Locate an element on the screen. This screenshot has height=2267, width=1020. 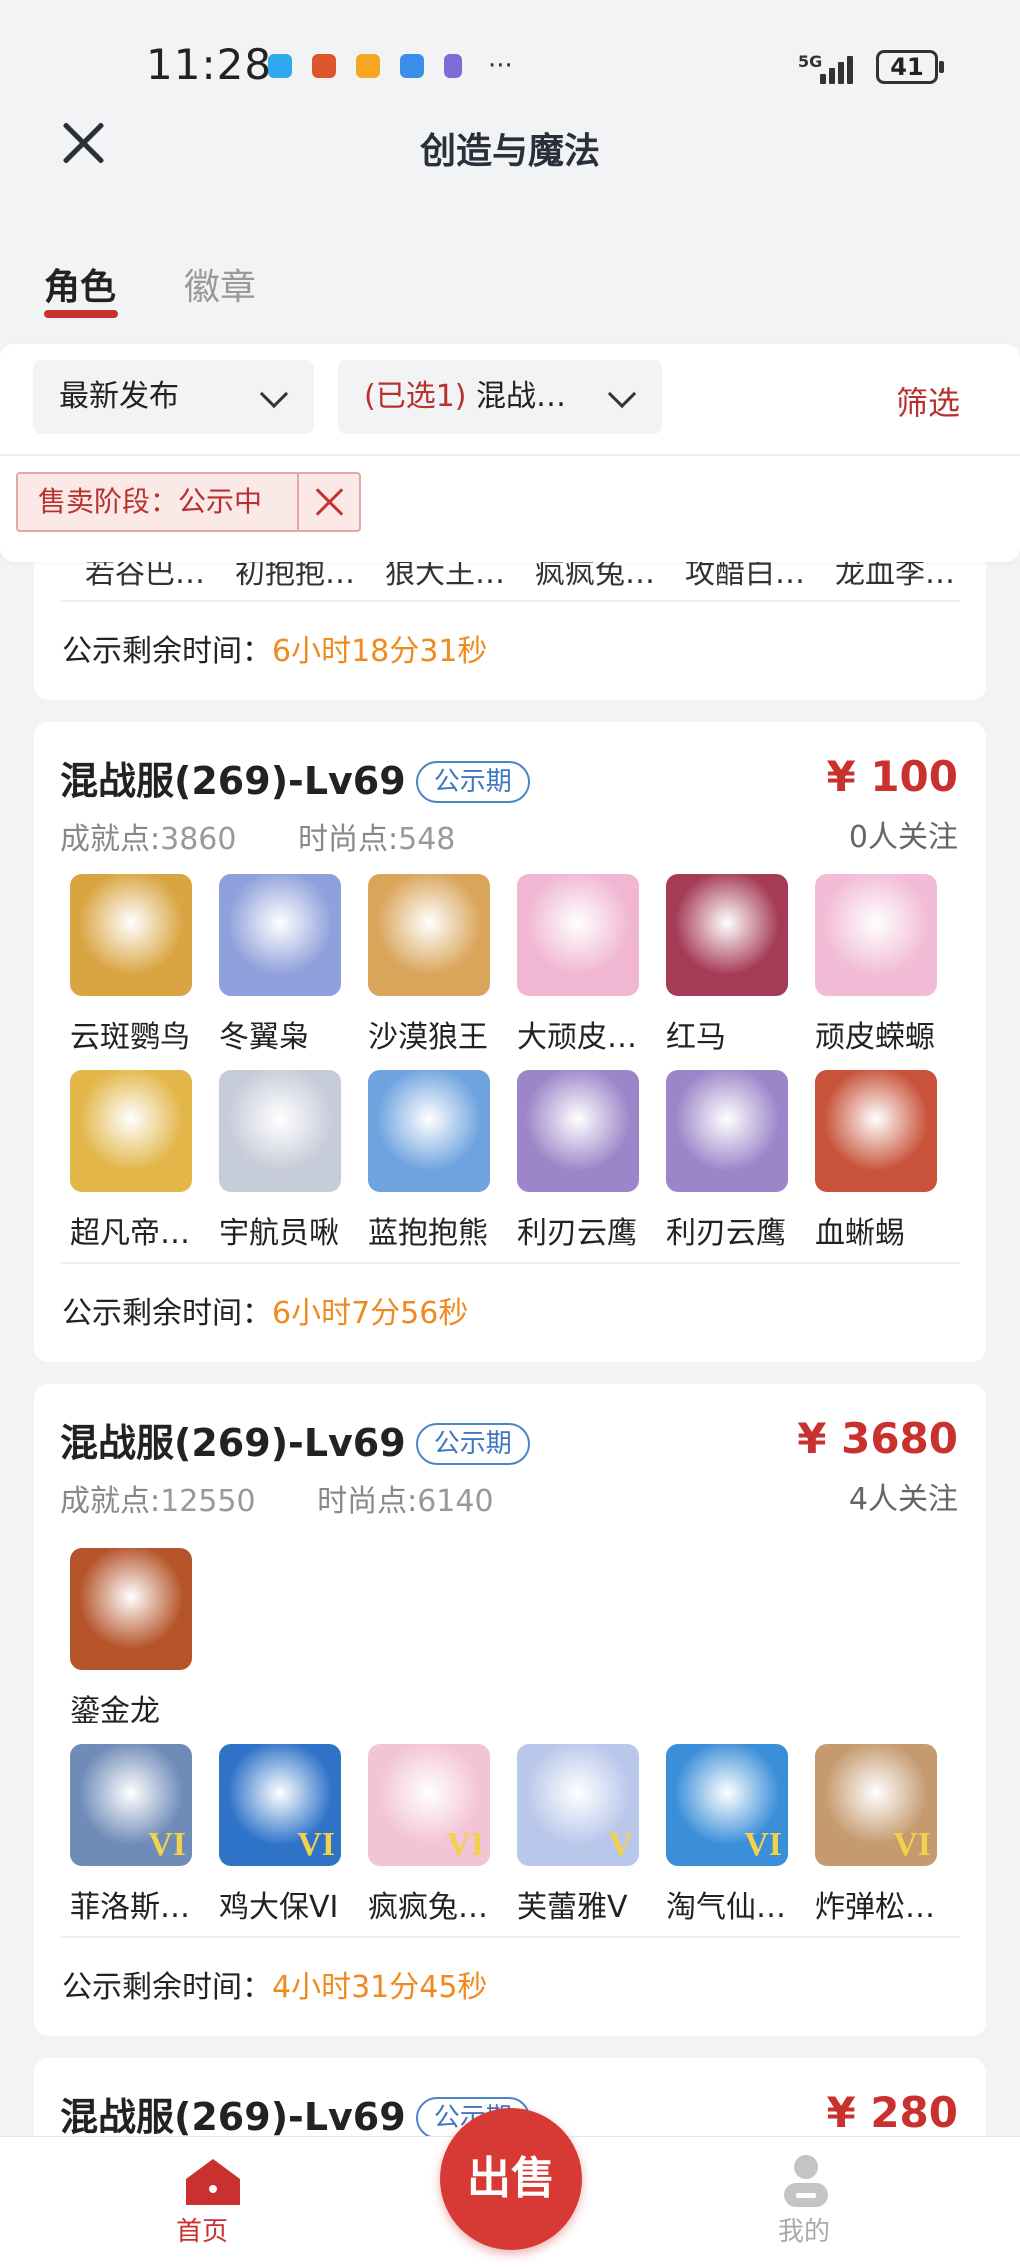
pet-item: VI 鸡大保VI is located at coordinates (275, 1834).